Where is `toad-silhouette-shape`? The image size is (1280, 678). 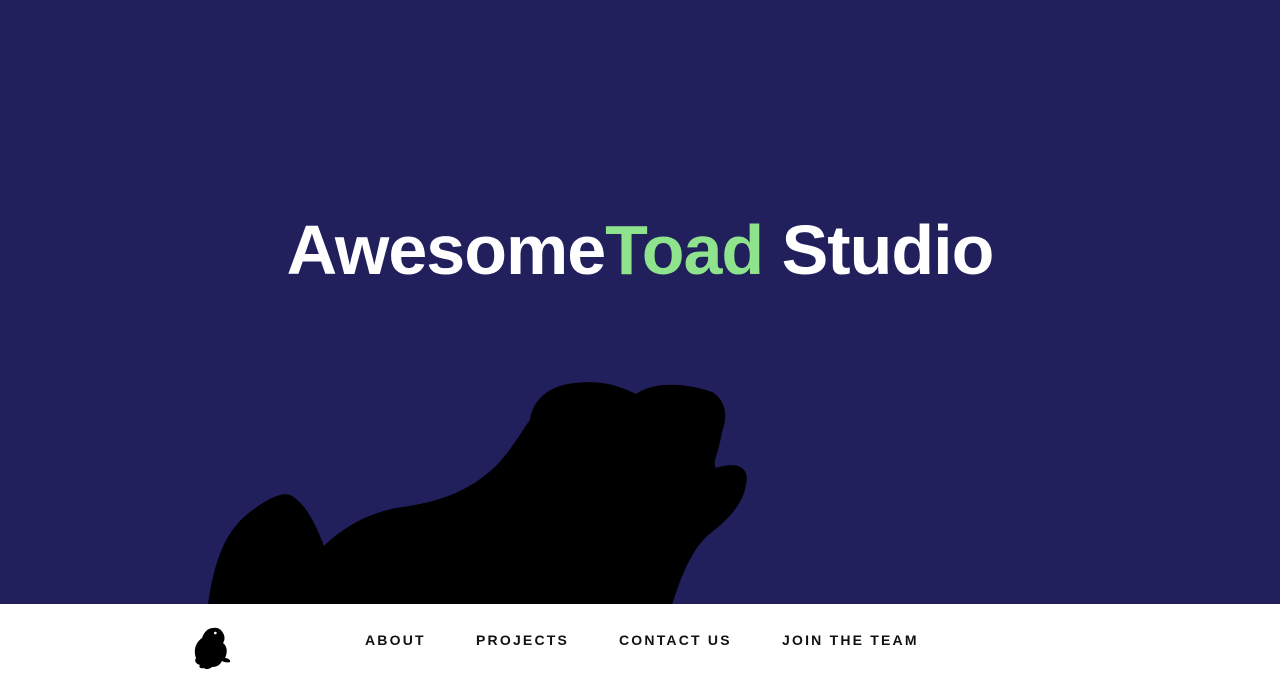 toad-silhouette-shape is located at coordinates (477, 493).